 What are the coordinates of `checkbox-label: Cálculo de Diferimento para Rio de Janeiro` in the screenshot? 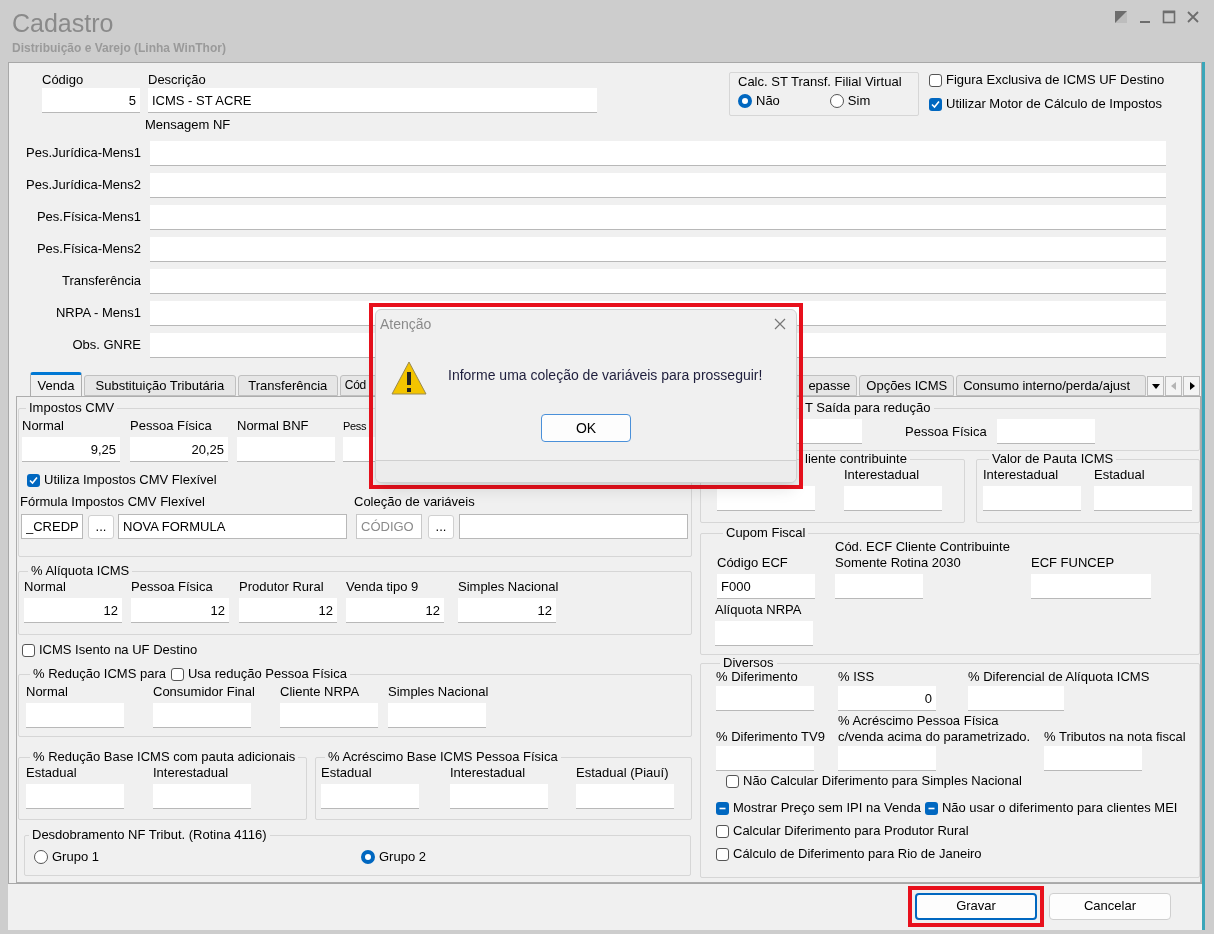 It's located at (857, 854).